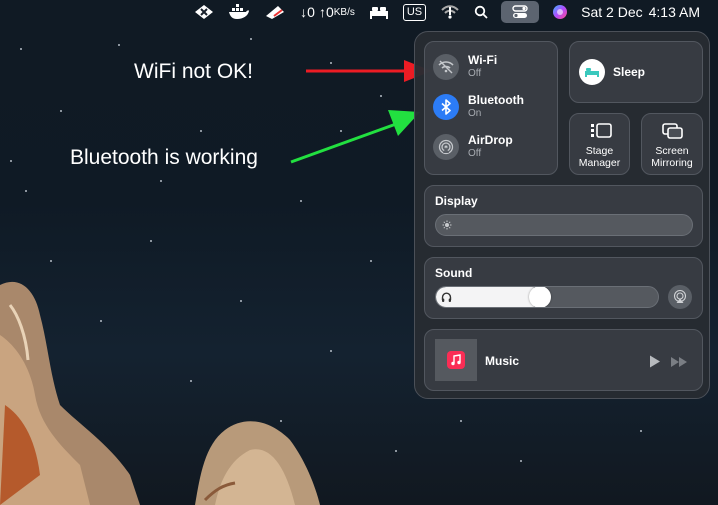 The image size is (718, 505). Describe the element at coordinates (456, 201) in the screenshot. I see `display-title: Display` at that location.